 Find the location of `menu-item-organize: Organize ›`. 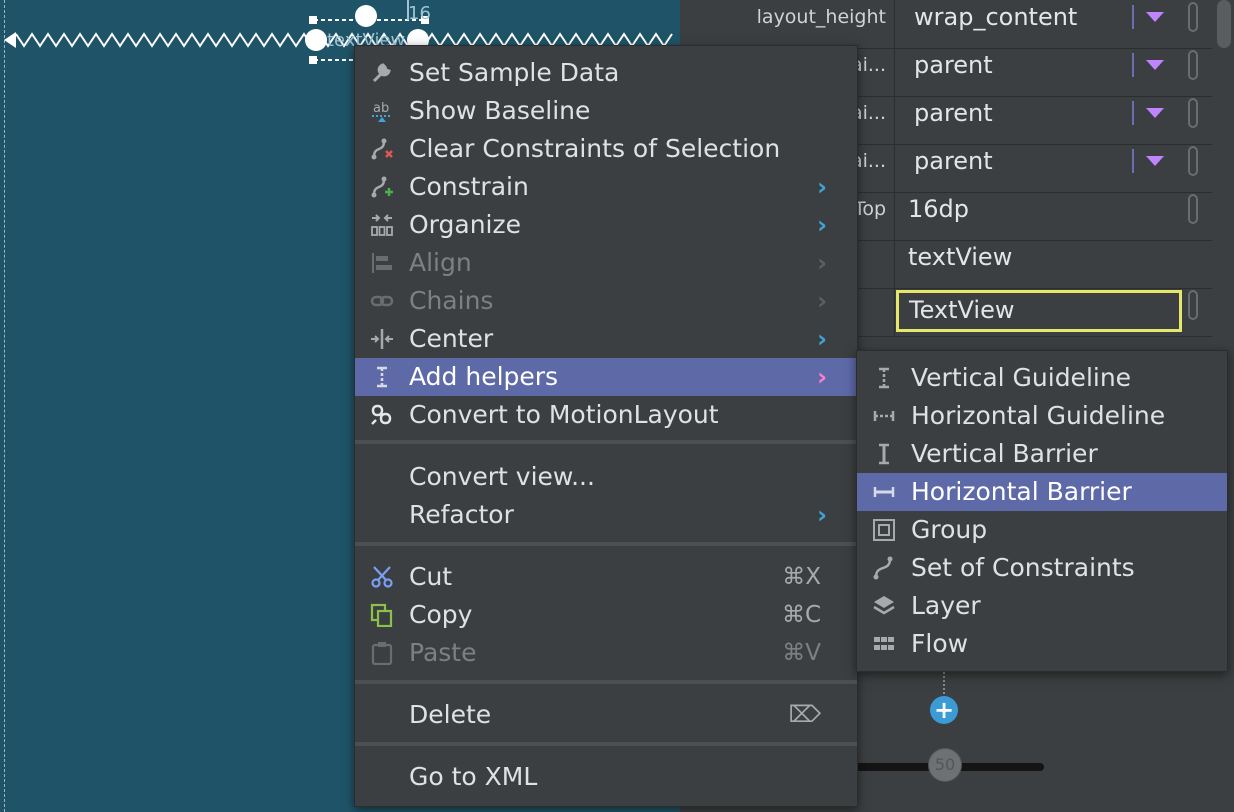

menu-item-organize: Organize › is located at coordinates (606, 225).